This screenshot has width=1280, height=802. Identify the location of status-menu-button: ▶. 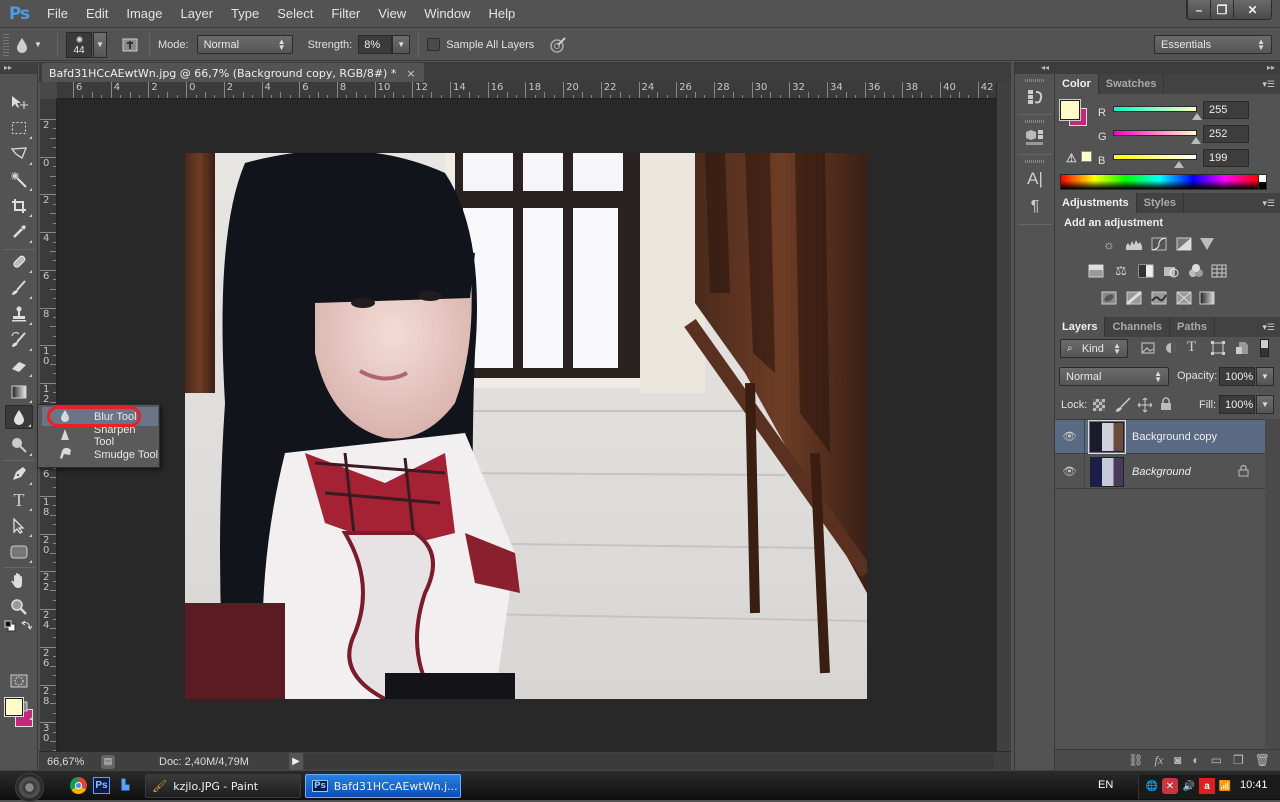
(296, 761).